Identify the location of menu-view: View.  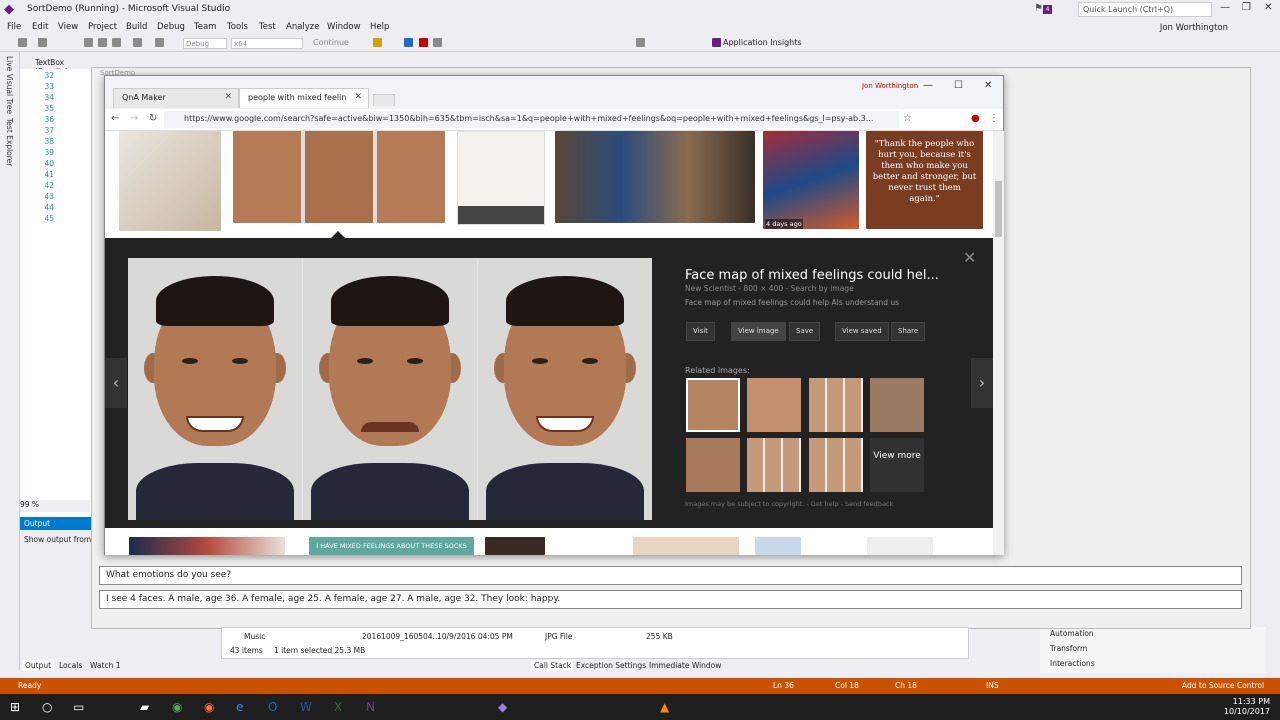
(68, 27).